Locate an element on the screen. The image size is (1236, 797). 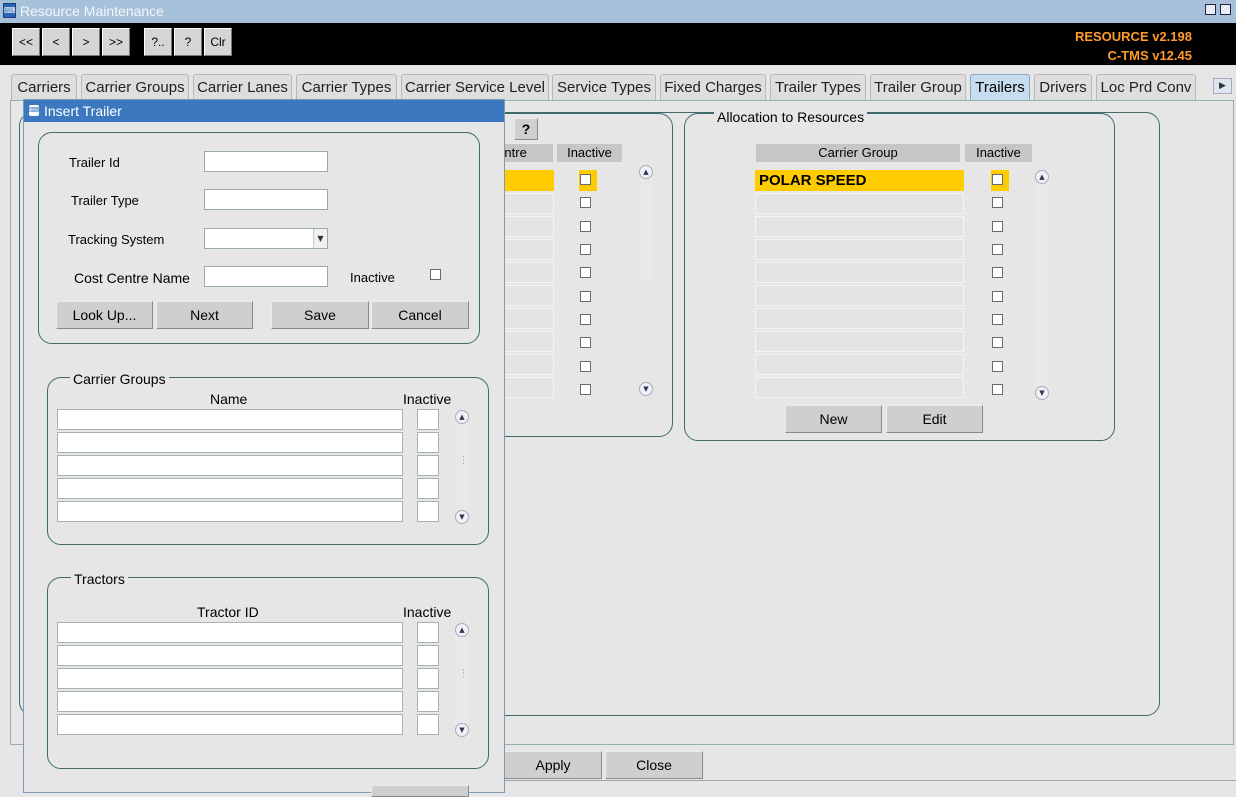
tab-drivers: Drivers is located at coordinates (1063, 87).